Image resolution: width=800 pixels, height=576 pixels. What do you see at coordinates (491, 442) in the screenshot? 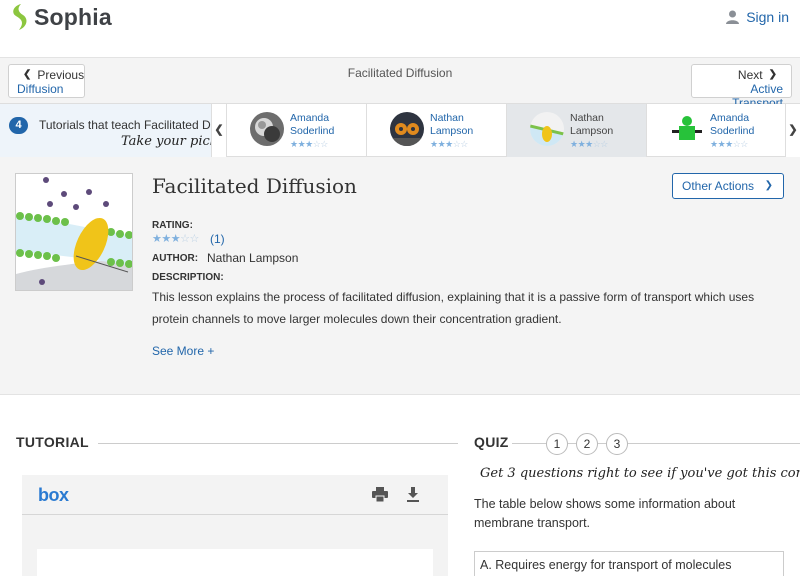
I see `quiz-heading: QUIZ` at bounding box center [491, 442].